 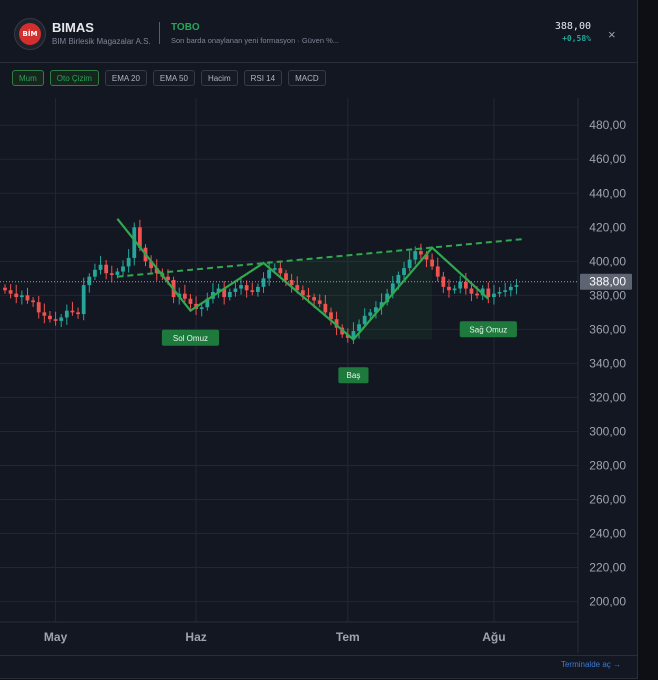 I want to click on y-tick-label: 220,00, so click(x=607, y=568).